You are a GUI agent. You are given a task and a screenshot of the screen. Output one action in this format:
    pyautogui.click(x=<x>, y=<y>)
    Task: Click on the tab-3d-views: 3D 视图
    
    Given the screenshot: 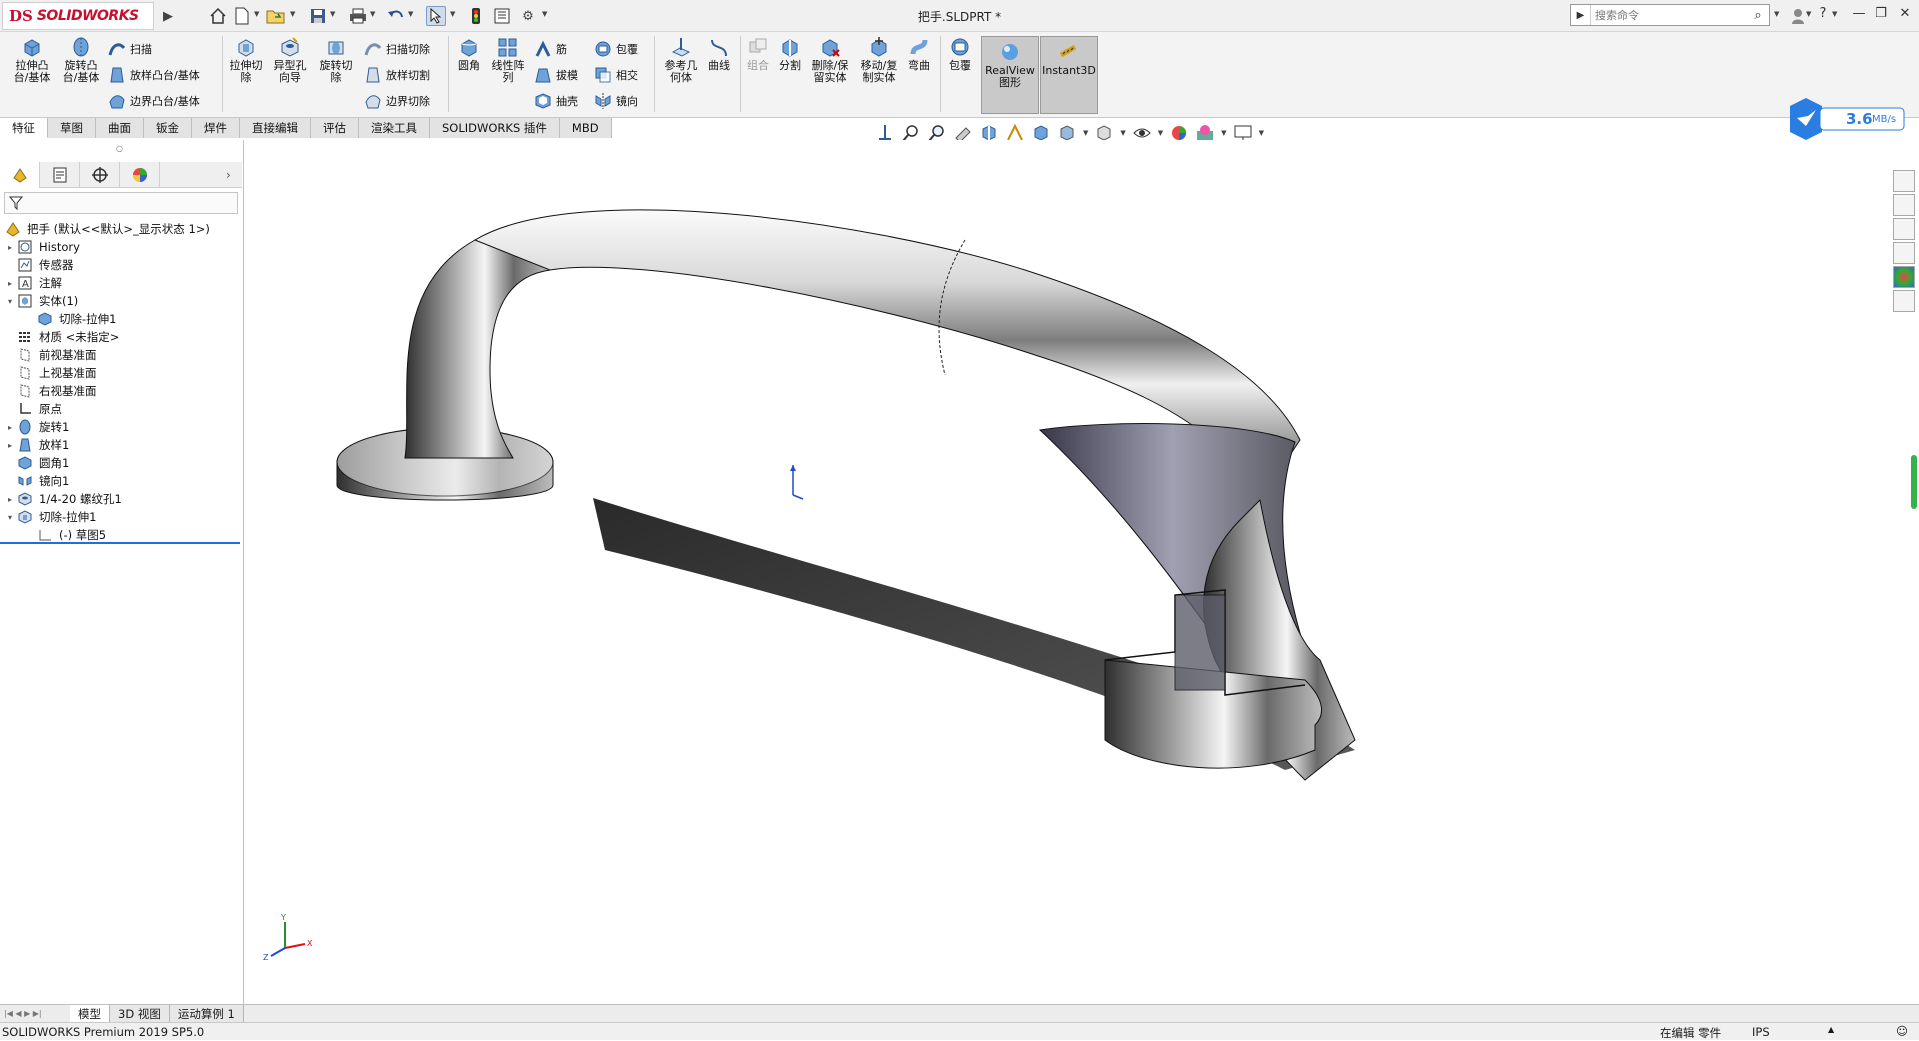 What is the action you would take?
    pyautogui.click(x=140, y=1013)
    